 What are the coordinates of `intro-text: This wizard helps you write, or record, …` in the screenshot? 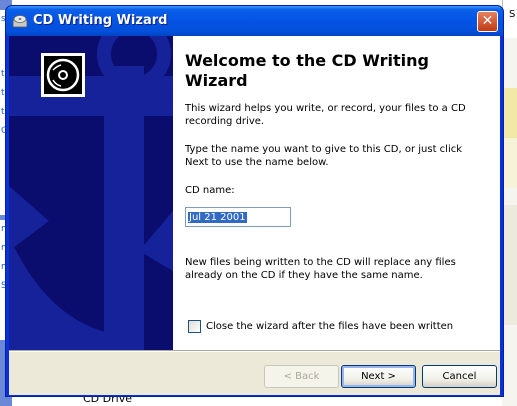 It's located at (325, 115).